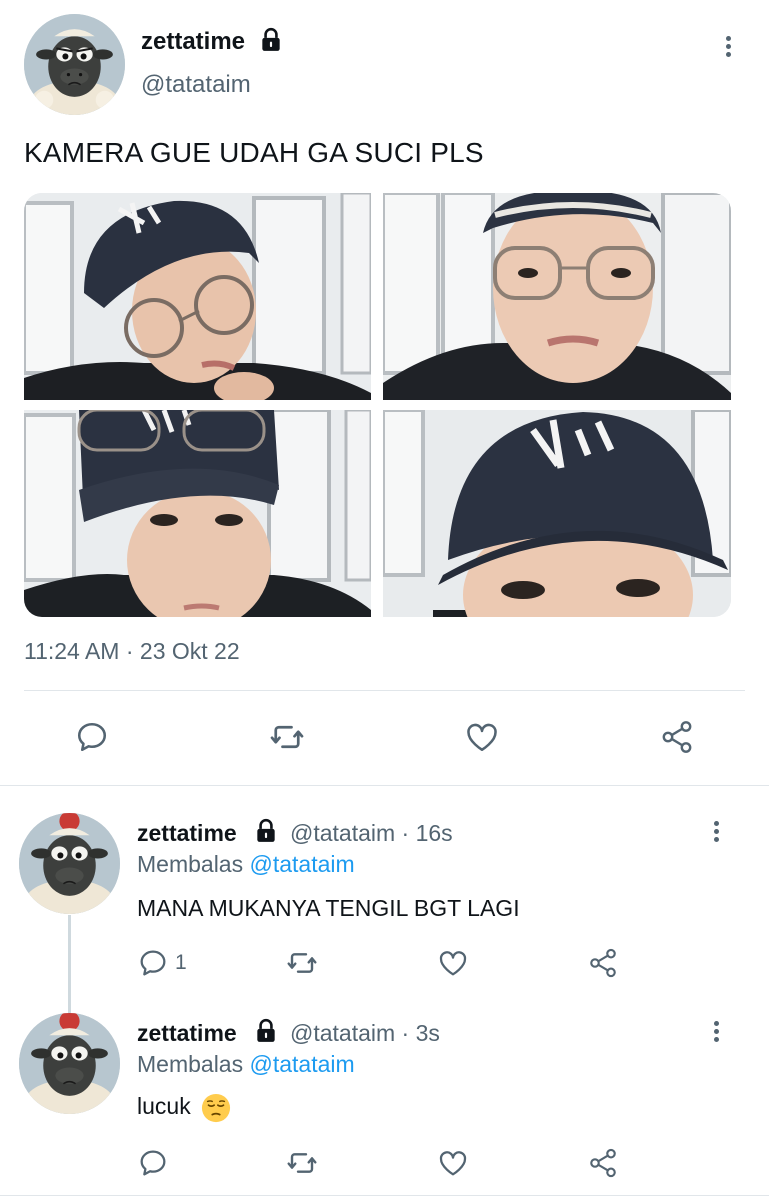 The height and width of the screenshot is (1200, 769). I want to click on reply-meta: @tatataim · 16s, so click(371, 833).